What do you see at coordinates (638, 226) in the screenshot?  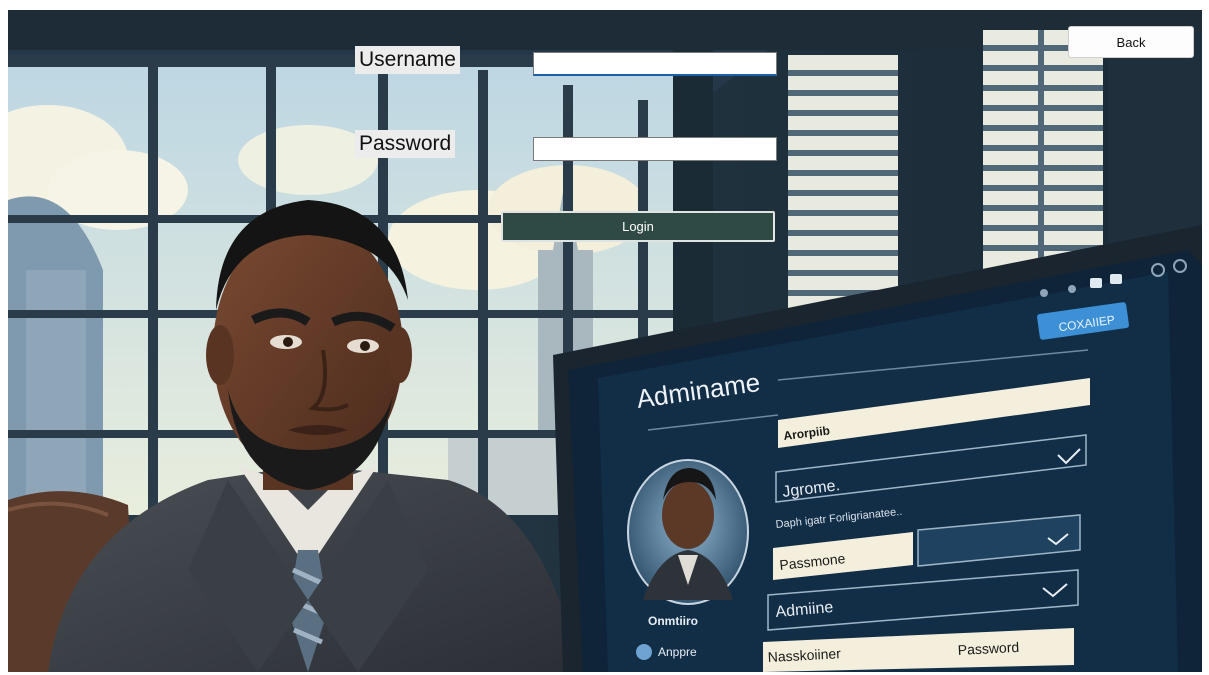 I see `login-button: Login` at bounding box center [638, 226].